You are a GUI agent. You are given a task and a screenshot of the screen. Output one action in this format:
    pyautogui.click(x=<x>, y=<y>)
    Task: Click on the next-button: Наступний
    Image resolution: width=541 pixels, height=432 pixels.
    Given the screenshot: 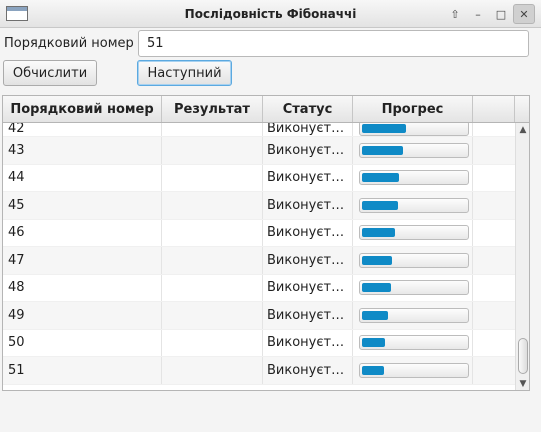 What is the action you would take?
    pyautogui.click(x=184, y=73)
    